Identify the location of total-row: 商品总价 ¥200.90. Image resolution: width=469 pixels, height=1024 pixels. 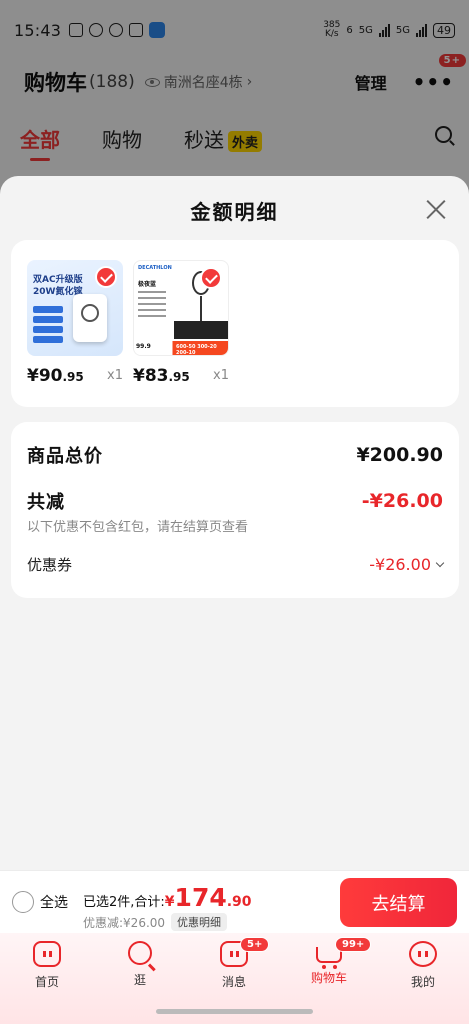
(235, 455).